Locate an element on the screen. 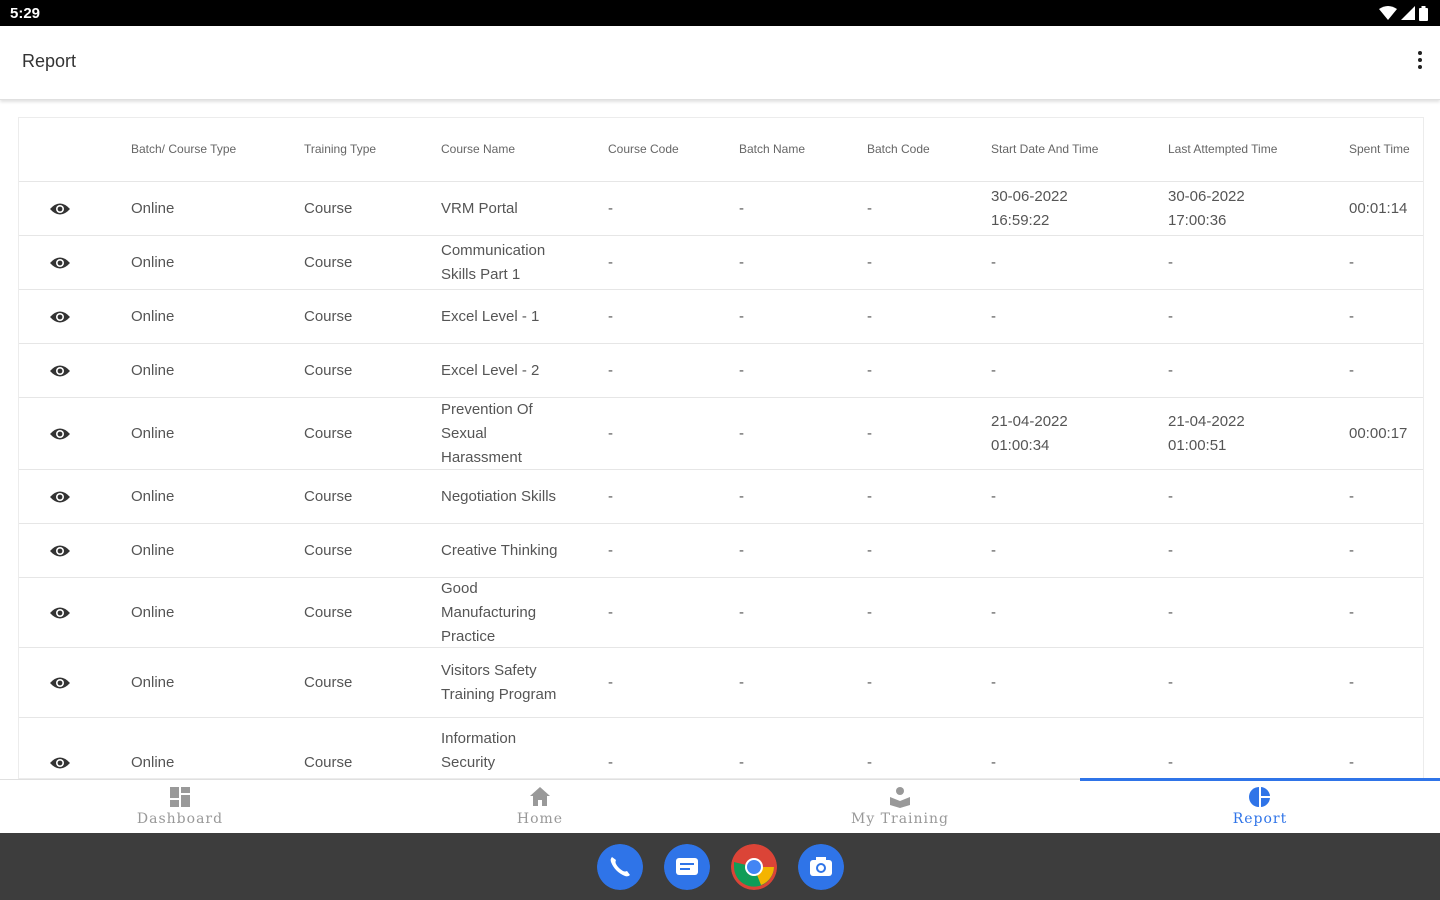 Image resolution: width=1440 pixels, height=900 pixels. last-attempted-cell: 21-04-2022 01:00:51 is located at coordinates (1206, 433).